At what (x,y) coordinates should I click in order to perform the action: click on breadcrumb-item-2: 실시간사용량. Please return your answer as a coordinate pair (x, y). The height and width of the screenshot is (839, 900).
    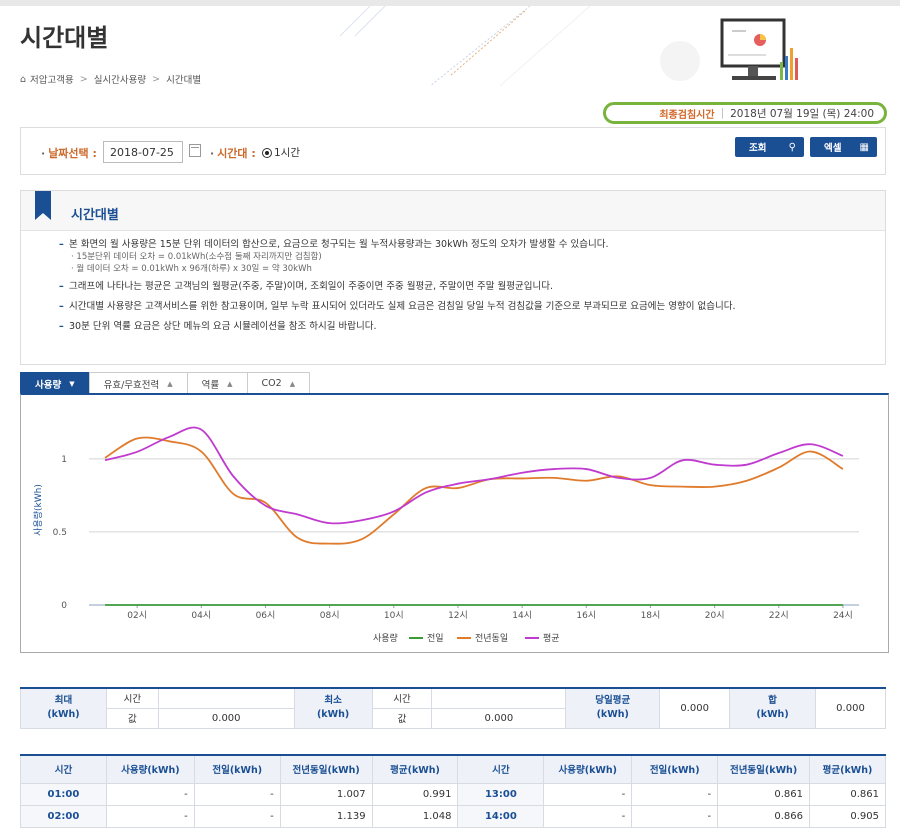
    Looking at the image, I should click on (120, 79).